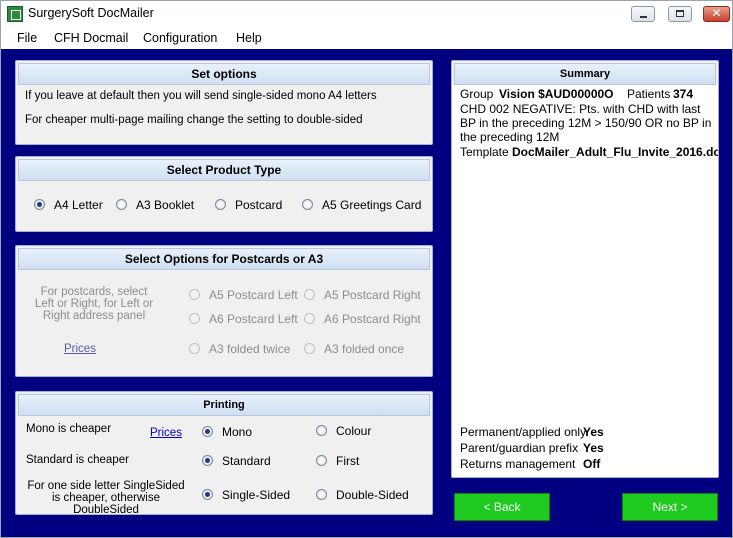 This screenshot has width=733, height=538. What do you see at coordinates (372, 319) in the screenshot?
I see `radio-label: A6 Postcard Right` at bounding box center [372, 319].